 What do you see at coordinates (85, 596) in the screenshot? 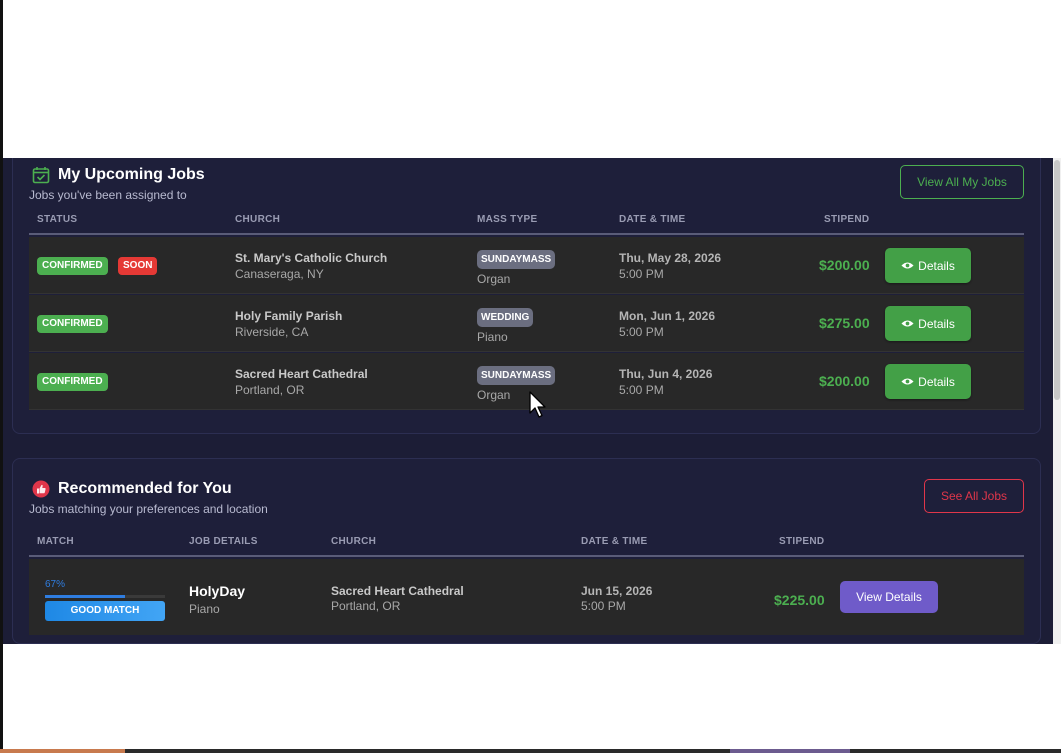
I see `match-progress-fill` at bounding box center [85, 596].